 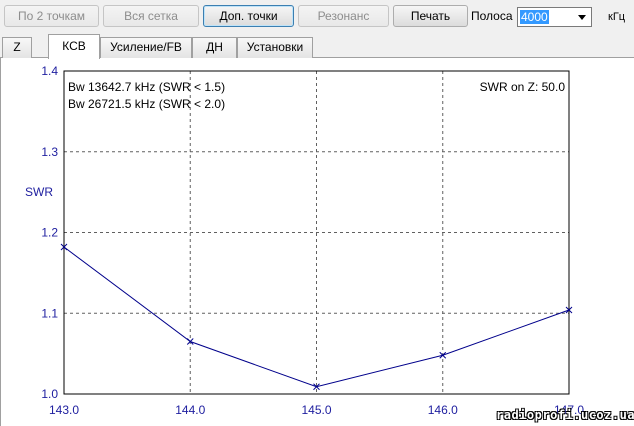 I want to click on x-tick-label: 143.0, so click(x=64, y=410).